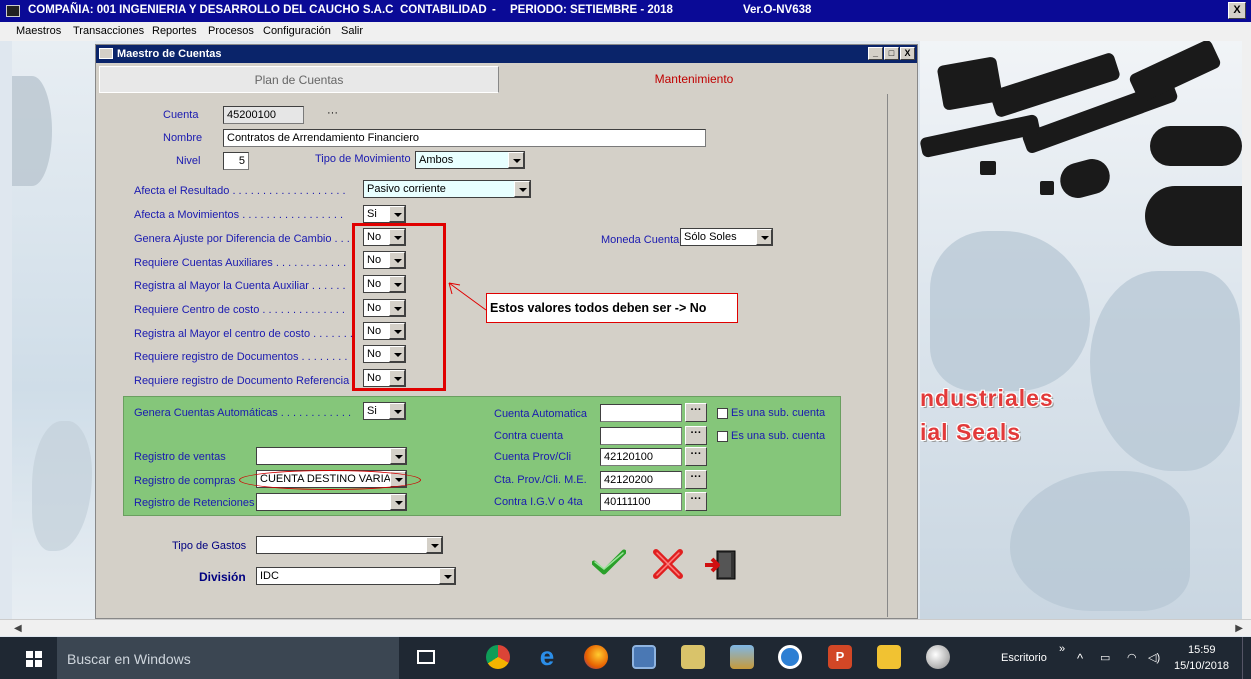  I want to click on teamviewer-icon, so click(790, 657).